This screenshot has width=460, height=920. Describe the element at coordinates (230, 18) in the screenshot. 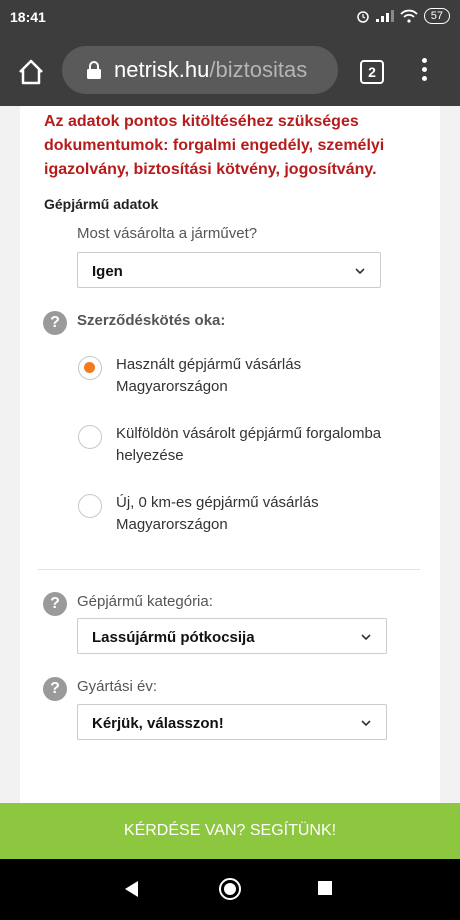

I see `status-bar: 18:41 57` at that location.